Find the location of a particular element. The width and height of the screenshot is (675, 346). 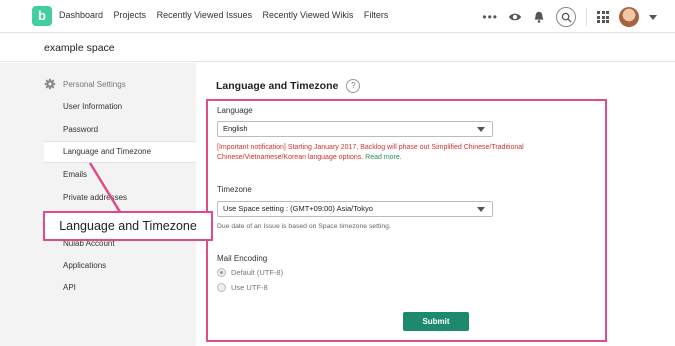

bell-icon is located at coordinates (539, 17).